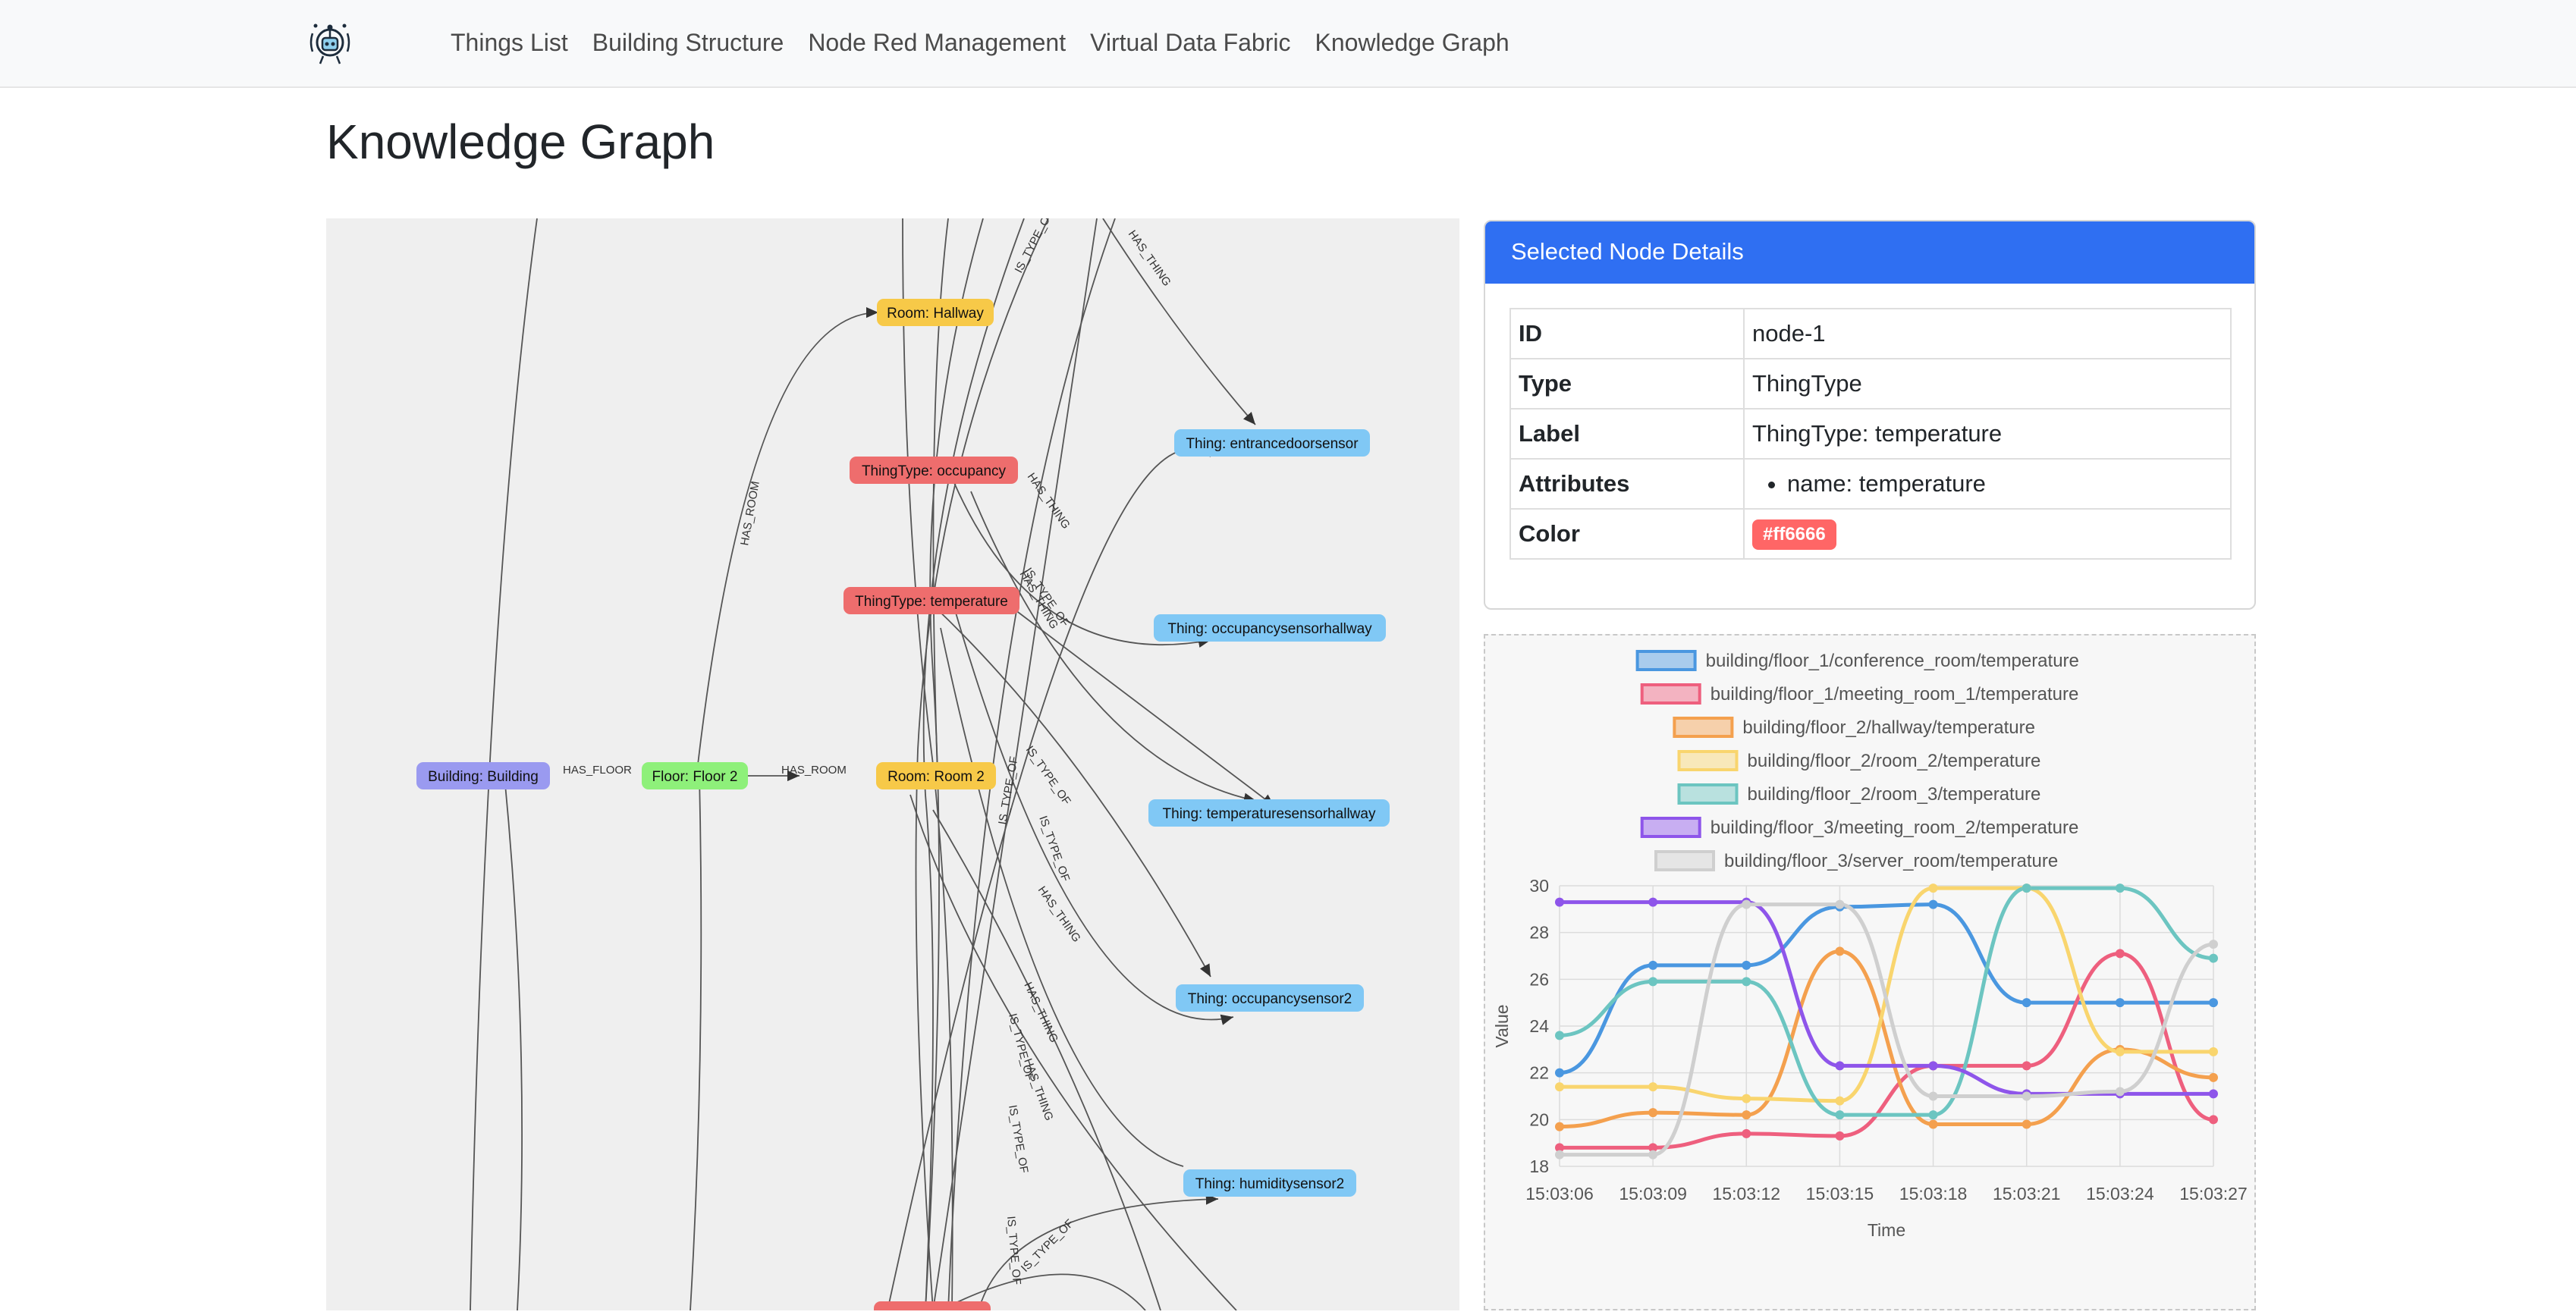 The image size is (2576, 1315). Describe the element at coordinates (935, 312) in the screenshot. I see `graph-node-hallway: Room: Hallway` at that location.